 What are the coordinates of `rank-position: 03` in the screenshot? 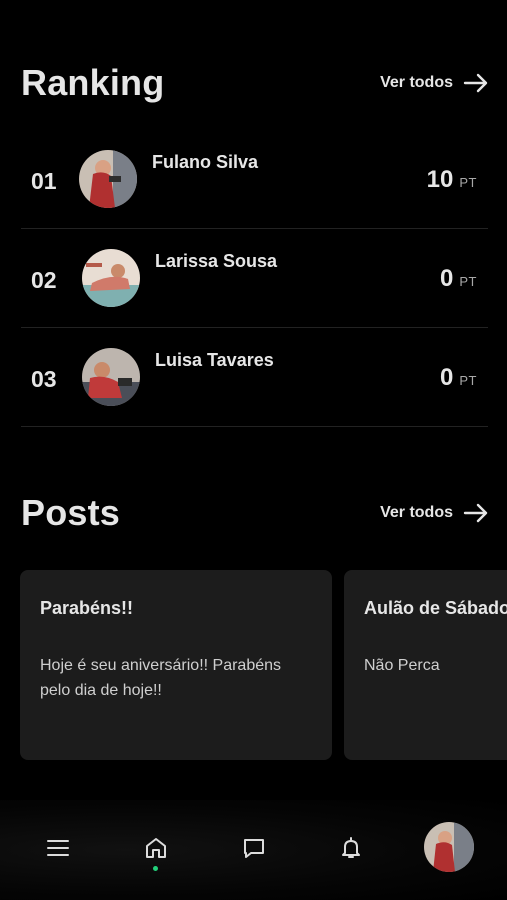 It's located at (44, 379).